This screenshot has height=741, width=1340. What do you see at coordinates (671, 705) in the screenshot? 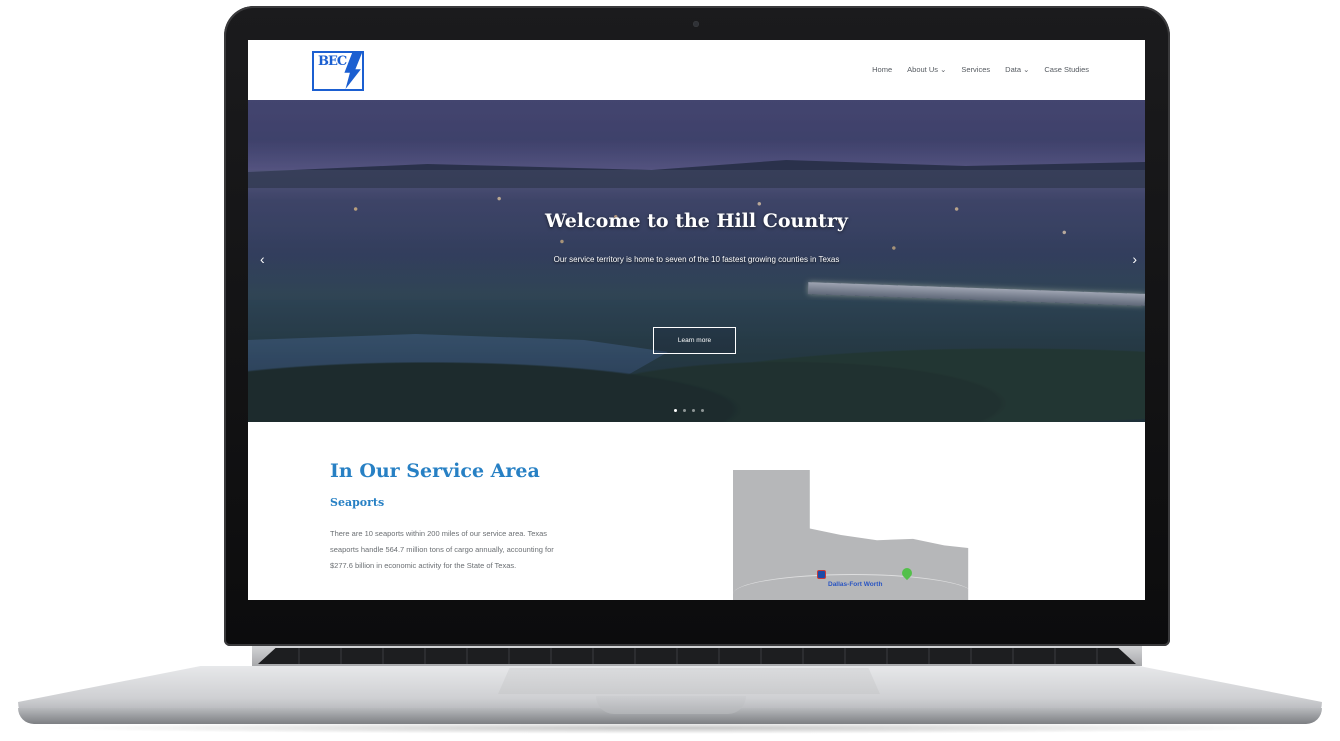
I see `laptop-thumb-notch` at bounding box center [671, 705].